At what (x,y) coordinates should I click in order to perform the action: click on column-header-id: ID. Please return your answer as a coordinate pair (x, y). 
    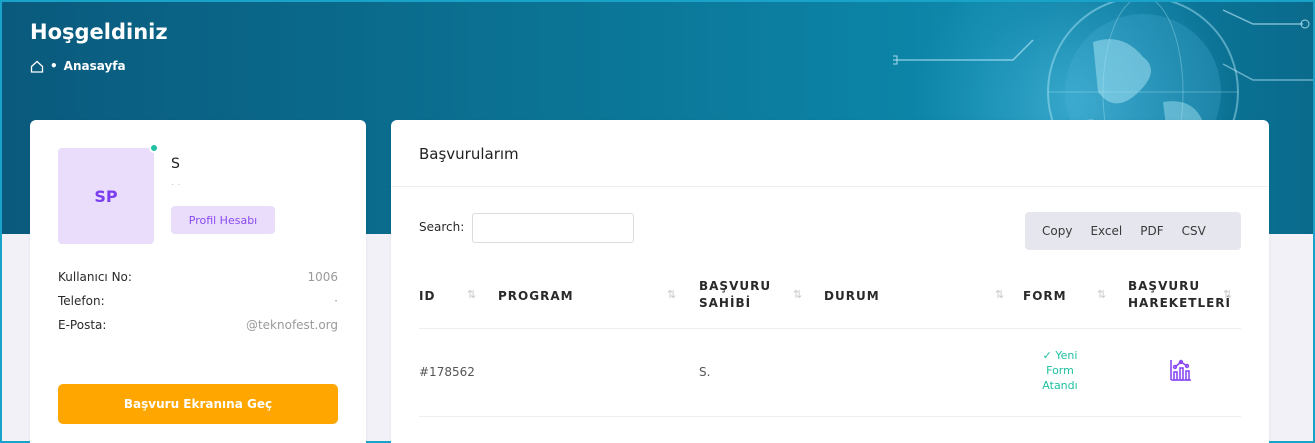
    Looking at the image, I should click on (427, 296).